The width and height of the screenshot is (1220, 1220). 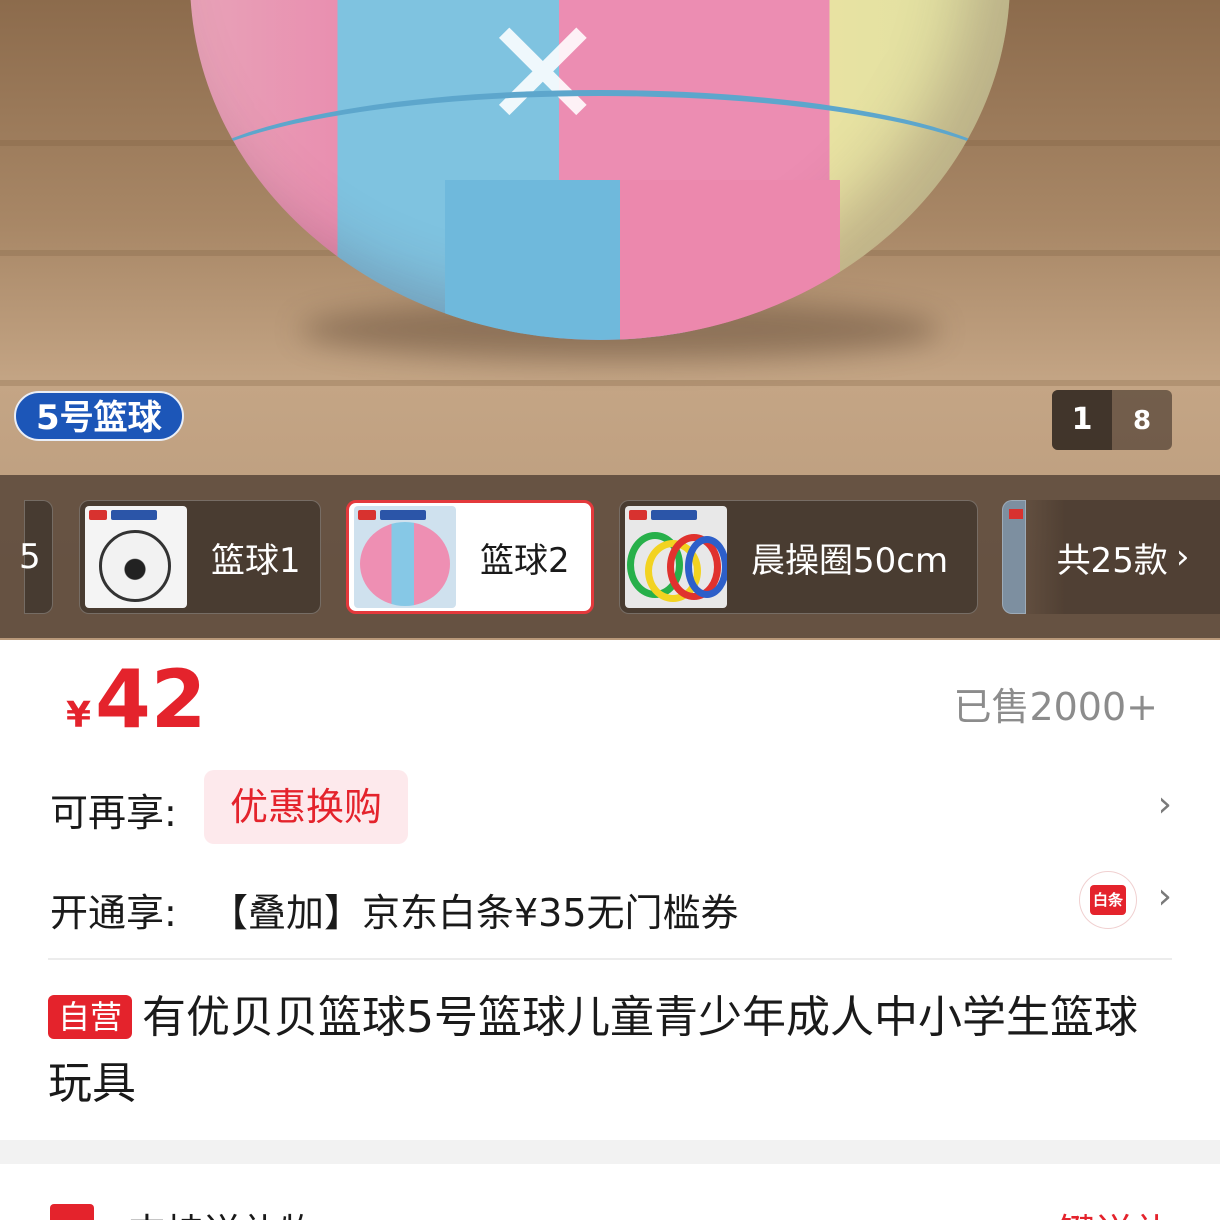 What do you see at coordinates (525, 560) in the screenshot?
I see `variant-label: 篮球2` at bounding box center [525, 560].